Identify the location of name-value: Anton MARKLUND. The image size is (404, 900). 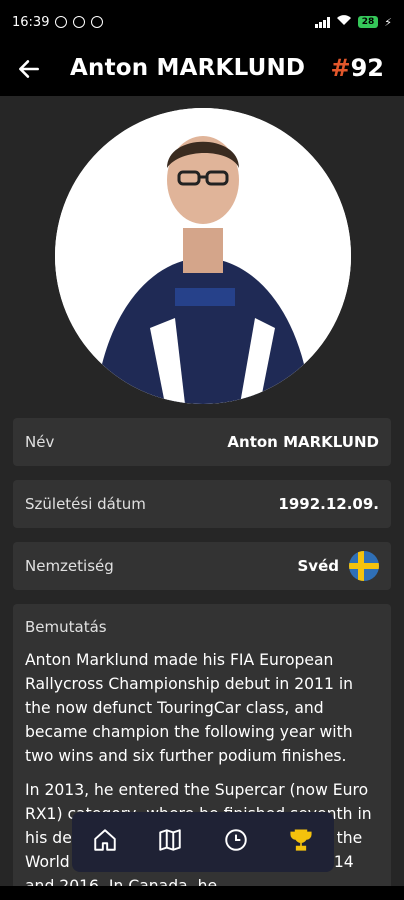
(303, 442).